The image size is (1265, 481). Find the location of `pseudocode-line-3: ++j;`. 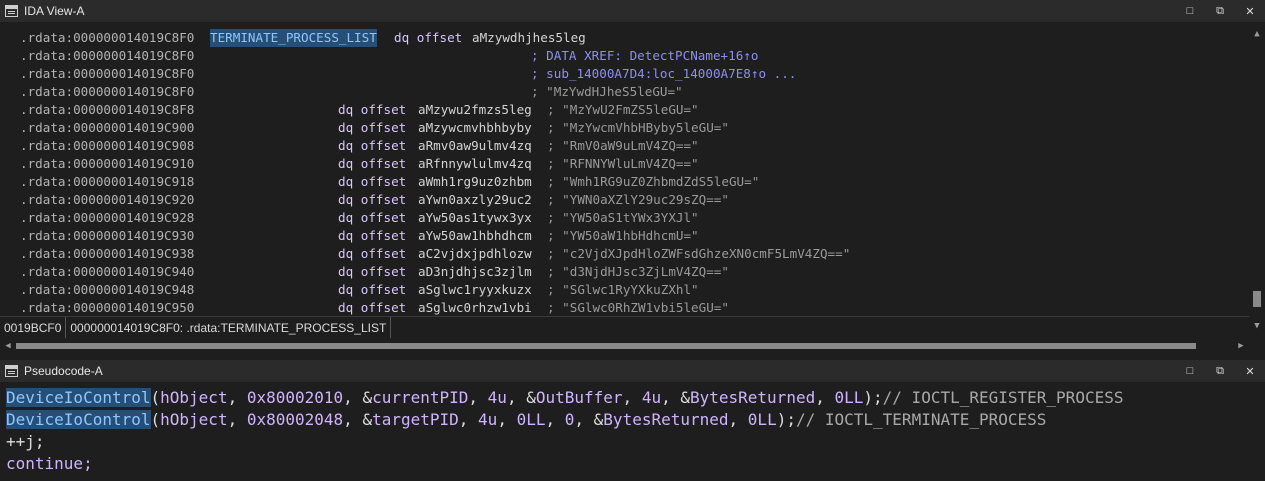

pseudocode-line-3: ++j; is located at coordinates (25, 442).